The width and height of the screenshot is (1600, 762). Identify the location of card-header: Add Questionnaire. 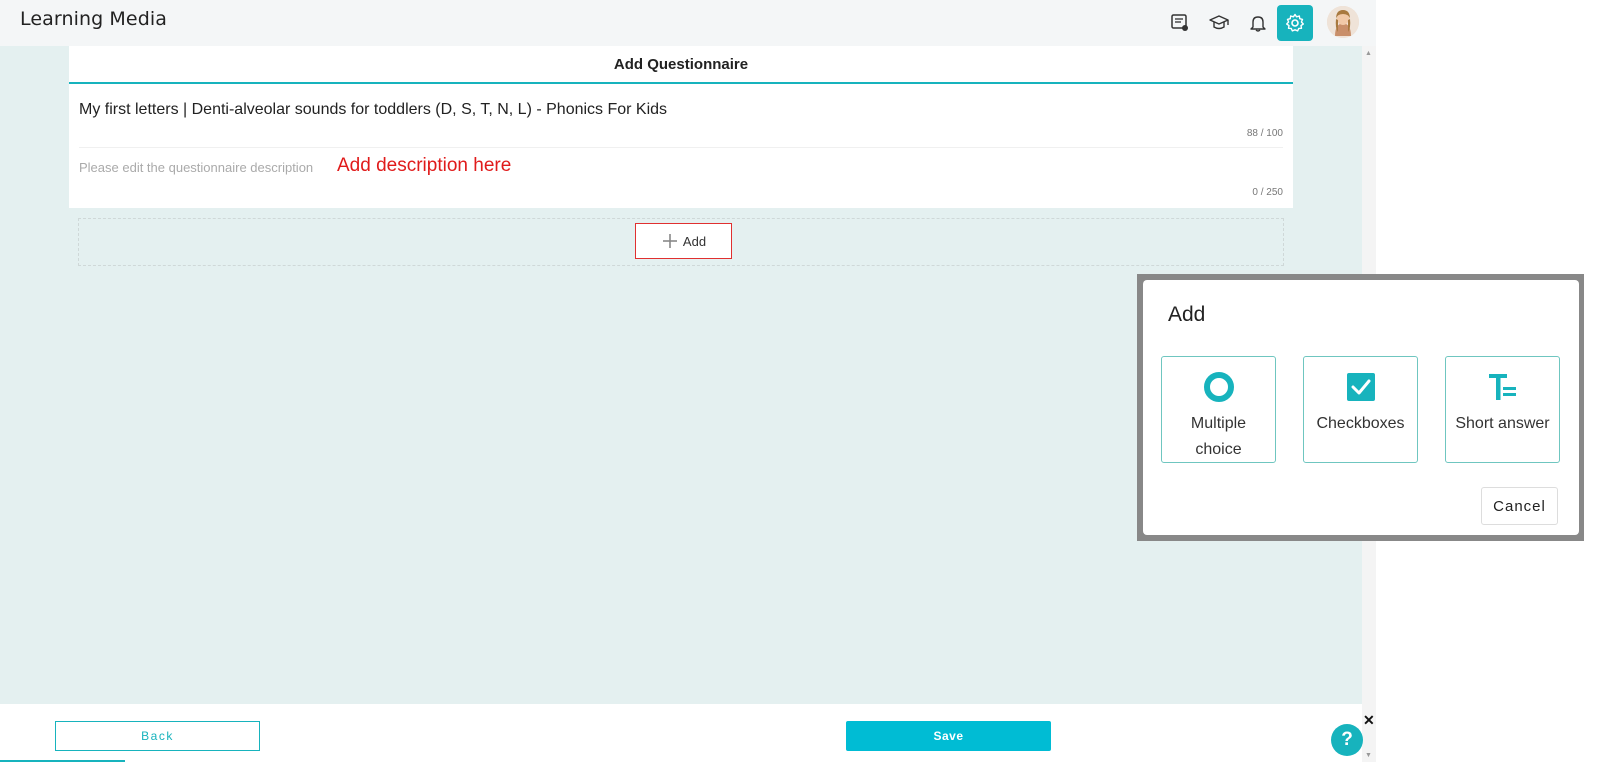
(681, 65).